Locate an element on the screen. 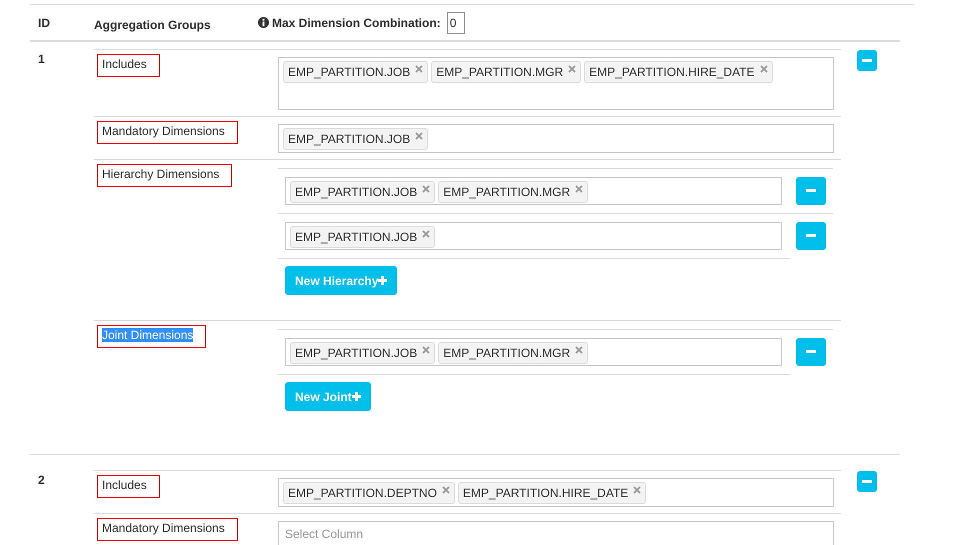 The image size is (959, 545). number-input: 0 is located at coordinates (455, 23).